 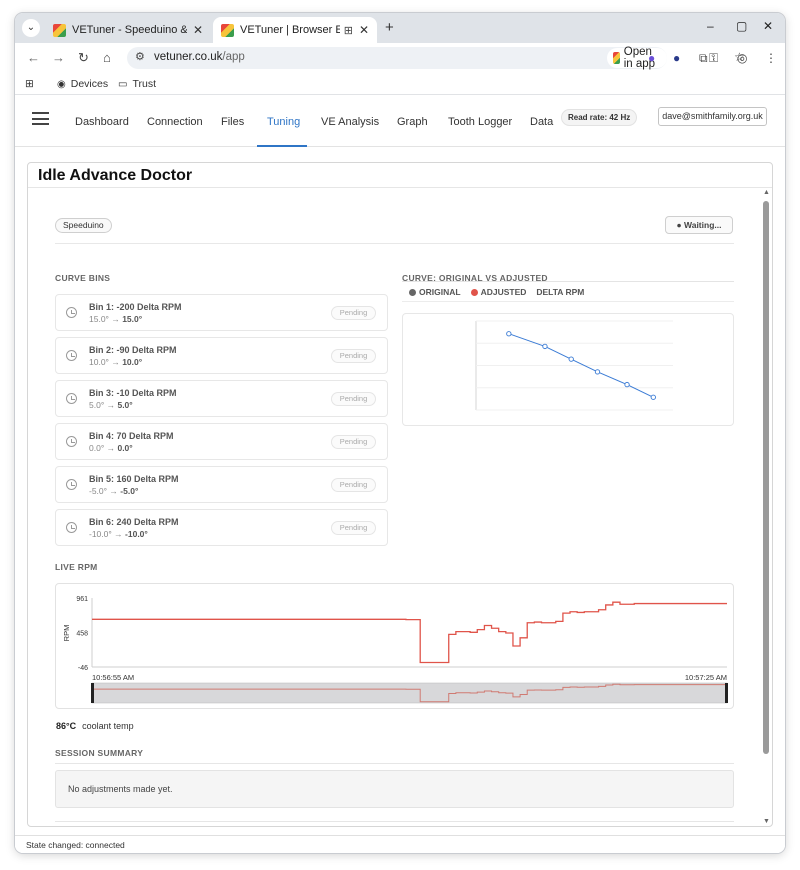 I want to click on forward-icon: →, so click(x=58, y=57).